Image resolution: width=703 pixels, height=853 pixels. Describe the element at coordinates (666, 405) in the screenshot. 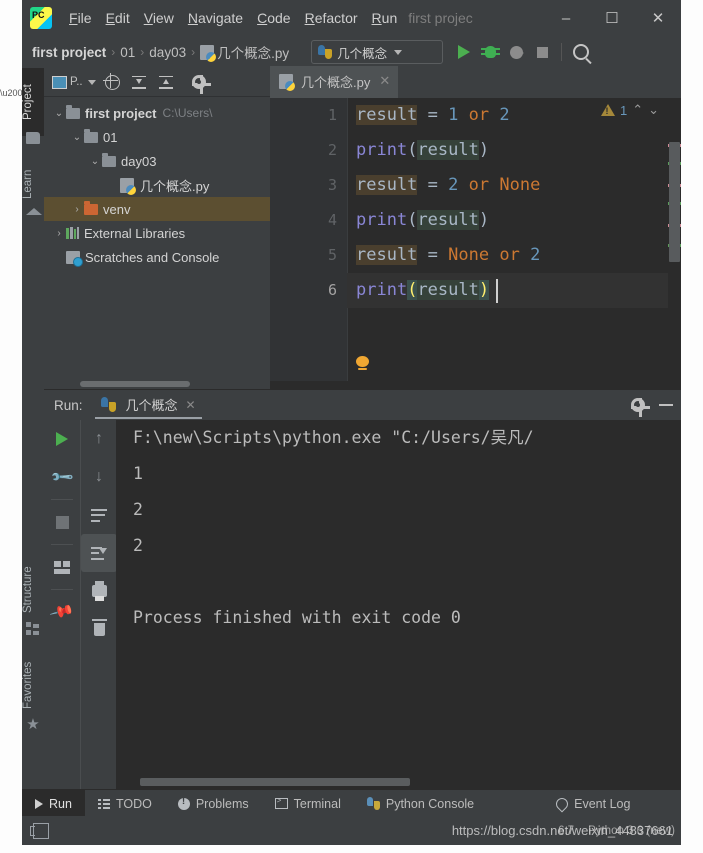

I see `hide-icon` at that location.